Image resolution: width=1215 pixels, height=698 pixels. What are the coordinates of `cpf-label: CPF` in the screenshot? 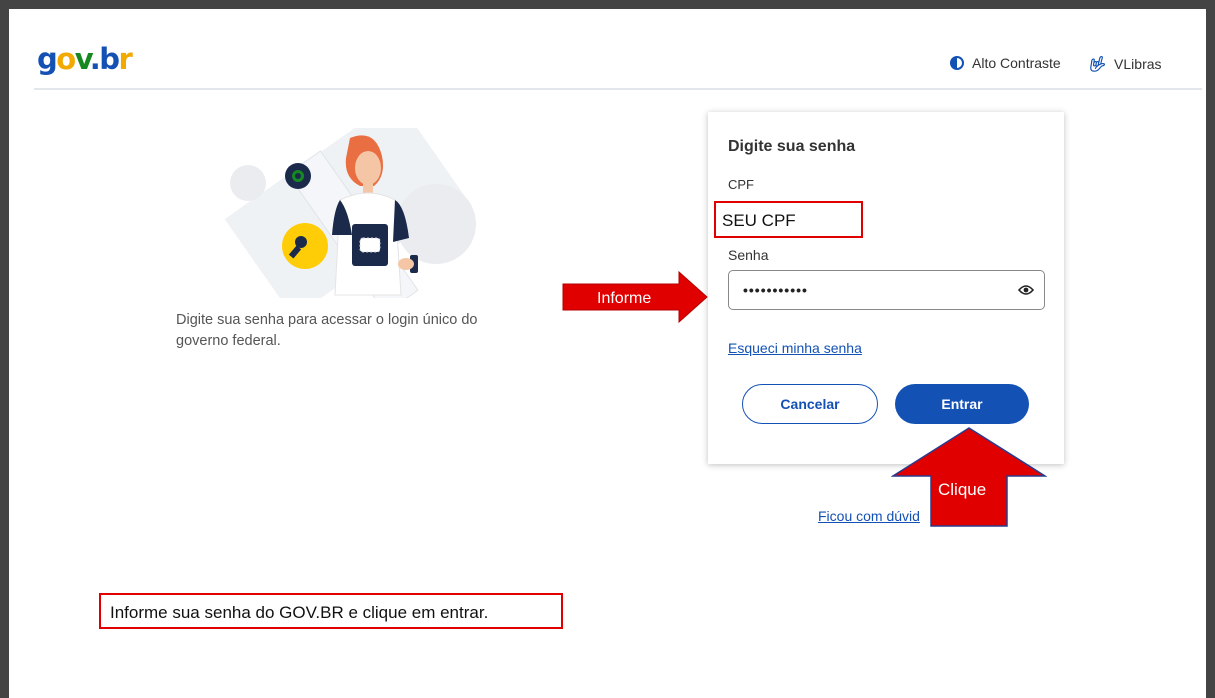 It's located at (741, 184).